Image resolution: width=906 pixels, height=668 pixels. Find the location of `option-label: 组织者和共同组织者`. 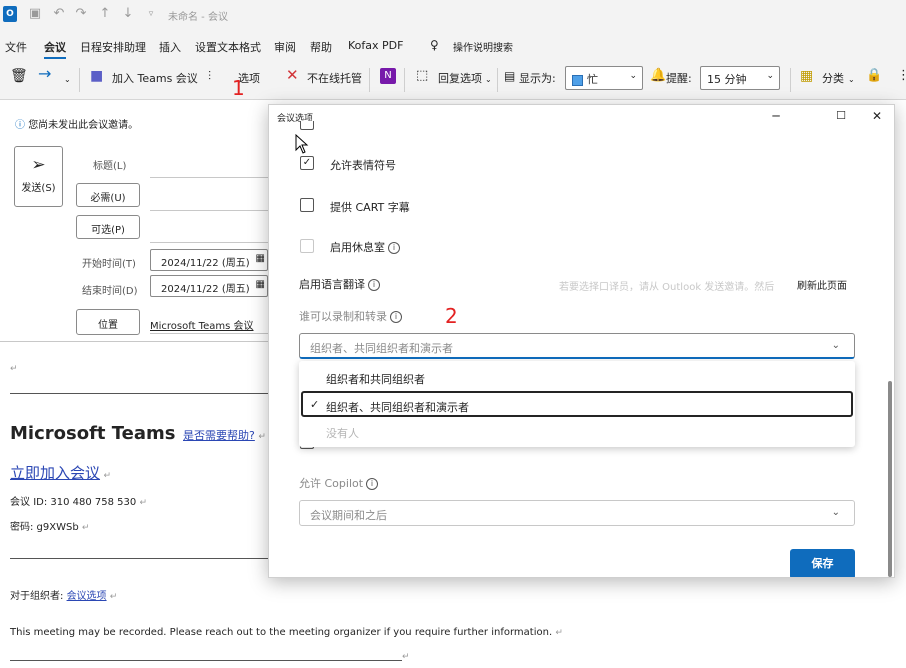

option-label: 组织者和共同组织者 is located at coordinates (375, 379).